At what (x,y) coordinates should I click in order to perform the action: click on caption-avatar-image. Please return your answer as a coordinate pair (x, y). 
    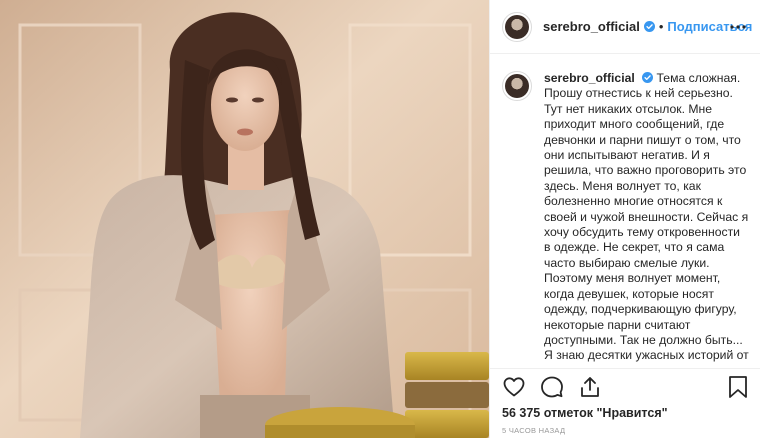
    Looking at the image, I should click on (517, 86).